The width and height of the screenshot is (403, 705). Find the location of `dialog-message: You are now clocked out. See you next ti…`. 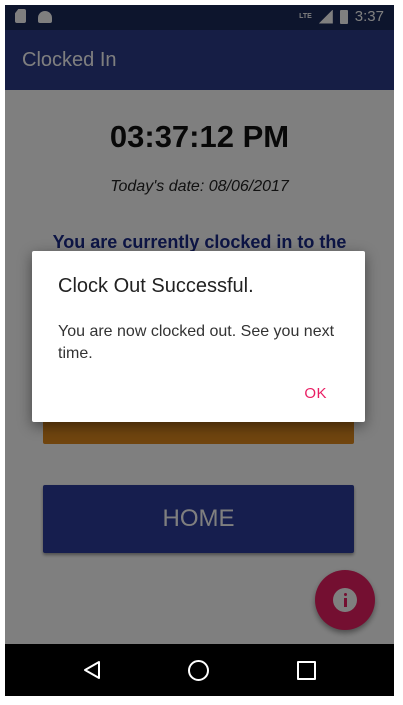

dialog-message: You are now clocked out. See you next ti… is located at coordinates (196, 342).